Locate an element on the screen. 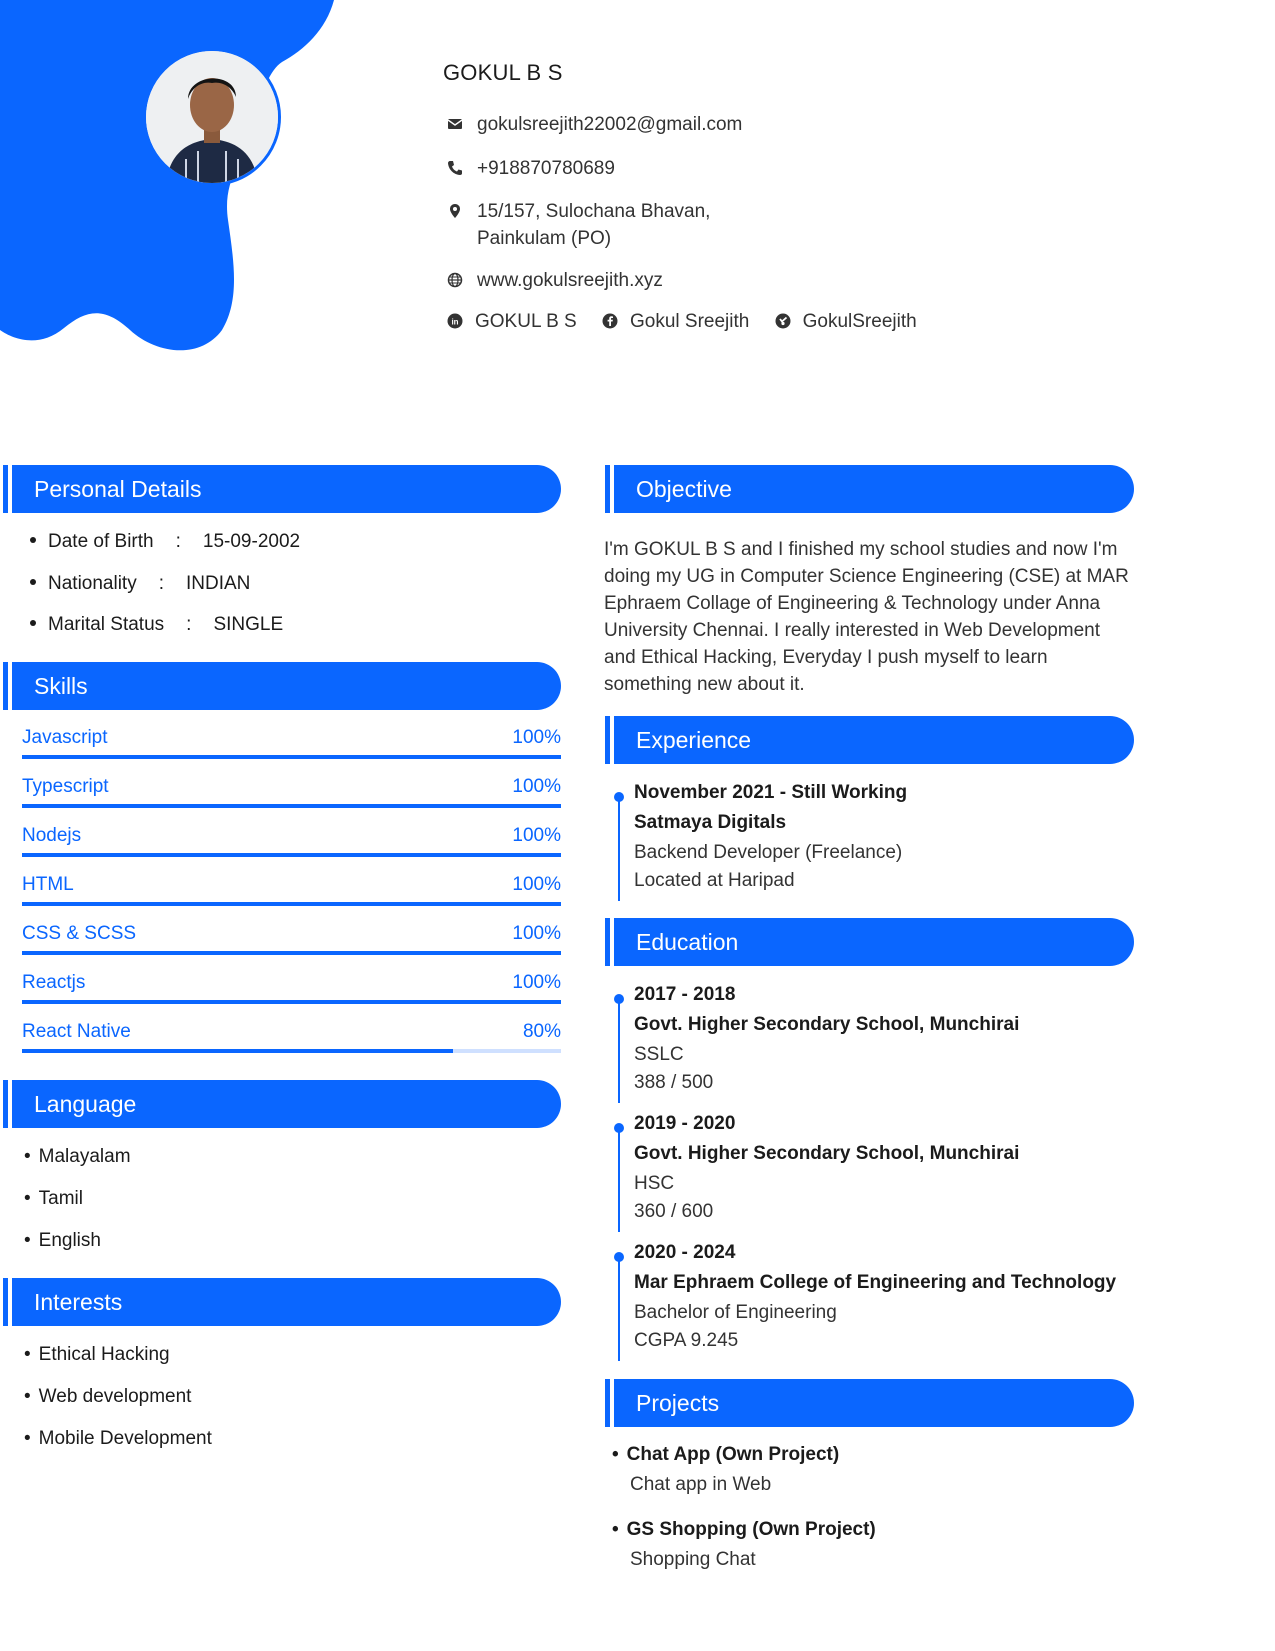  address-line2: Painkulam (PO) is located at coordinates (544, 238).